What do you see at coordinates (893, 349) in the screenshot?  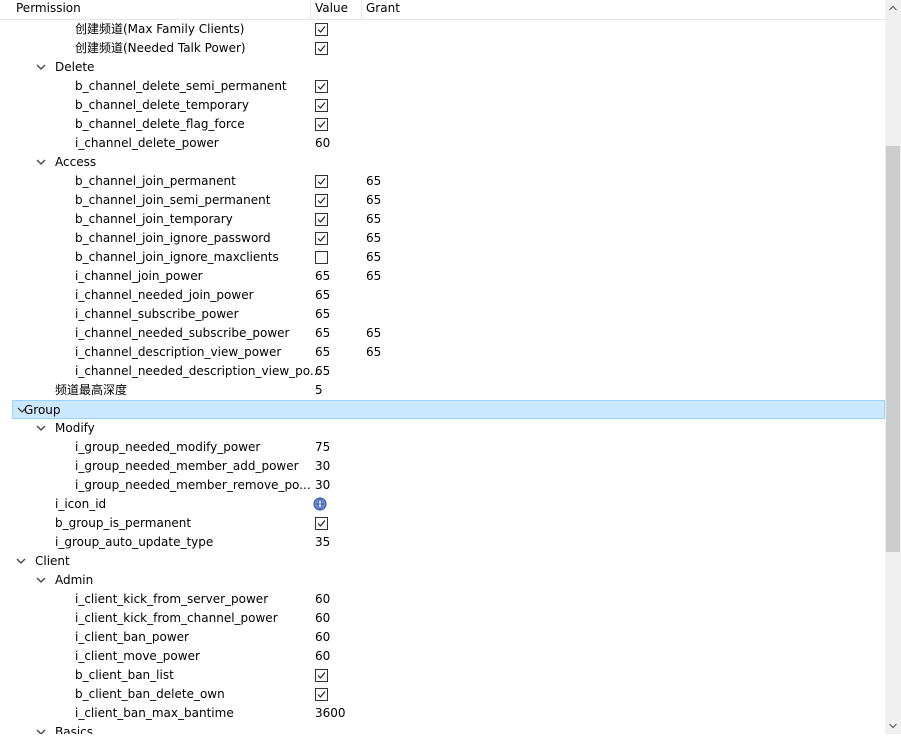 I see `scrollbar-thumb` at bounding box center [893, 349].